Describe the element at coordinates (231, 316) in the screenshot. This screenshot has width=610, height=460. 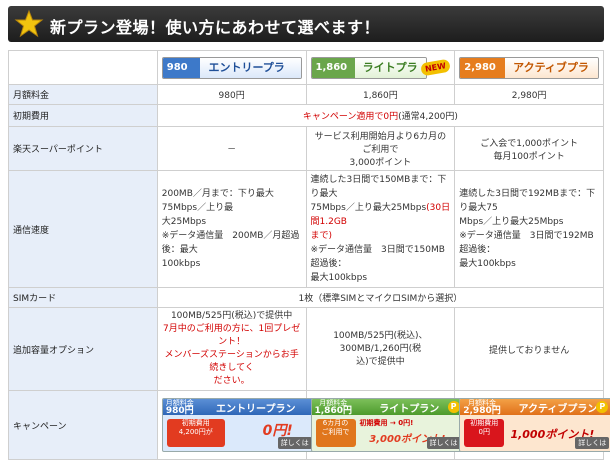
I see `option-line: 100MB/525円(税込)で提供中` at that location.